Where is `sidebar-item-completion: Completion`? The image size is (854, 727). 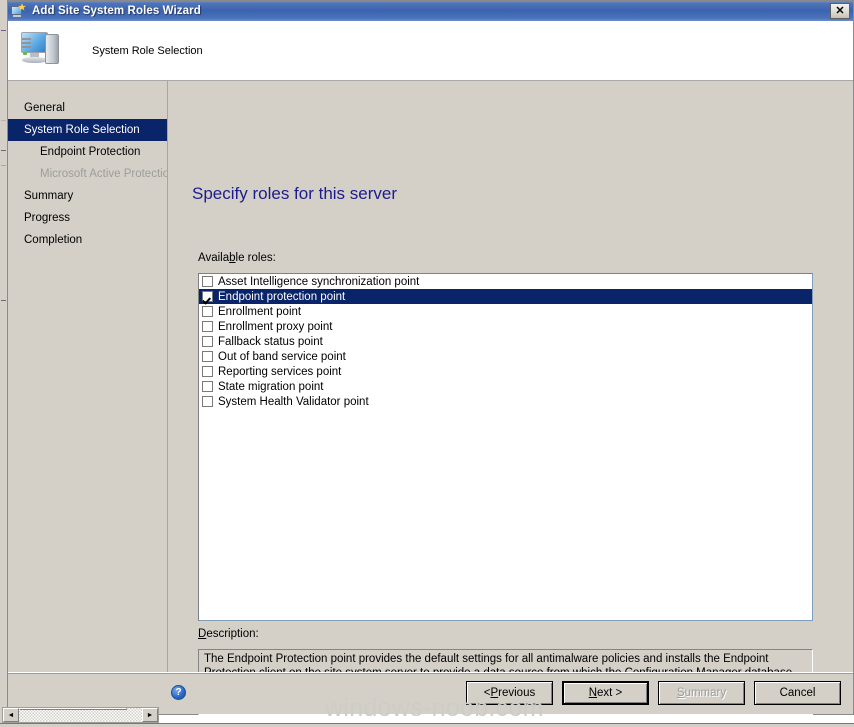
sidebar-item-completion: Completion is located at coordinates (87, 240).